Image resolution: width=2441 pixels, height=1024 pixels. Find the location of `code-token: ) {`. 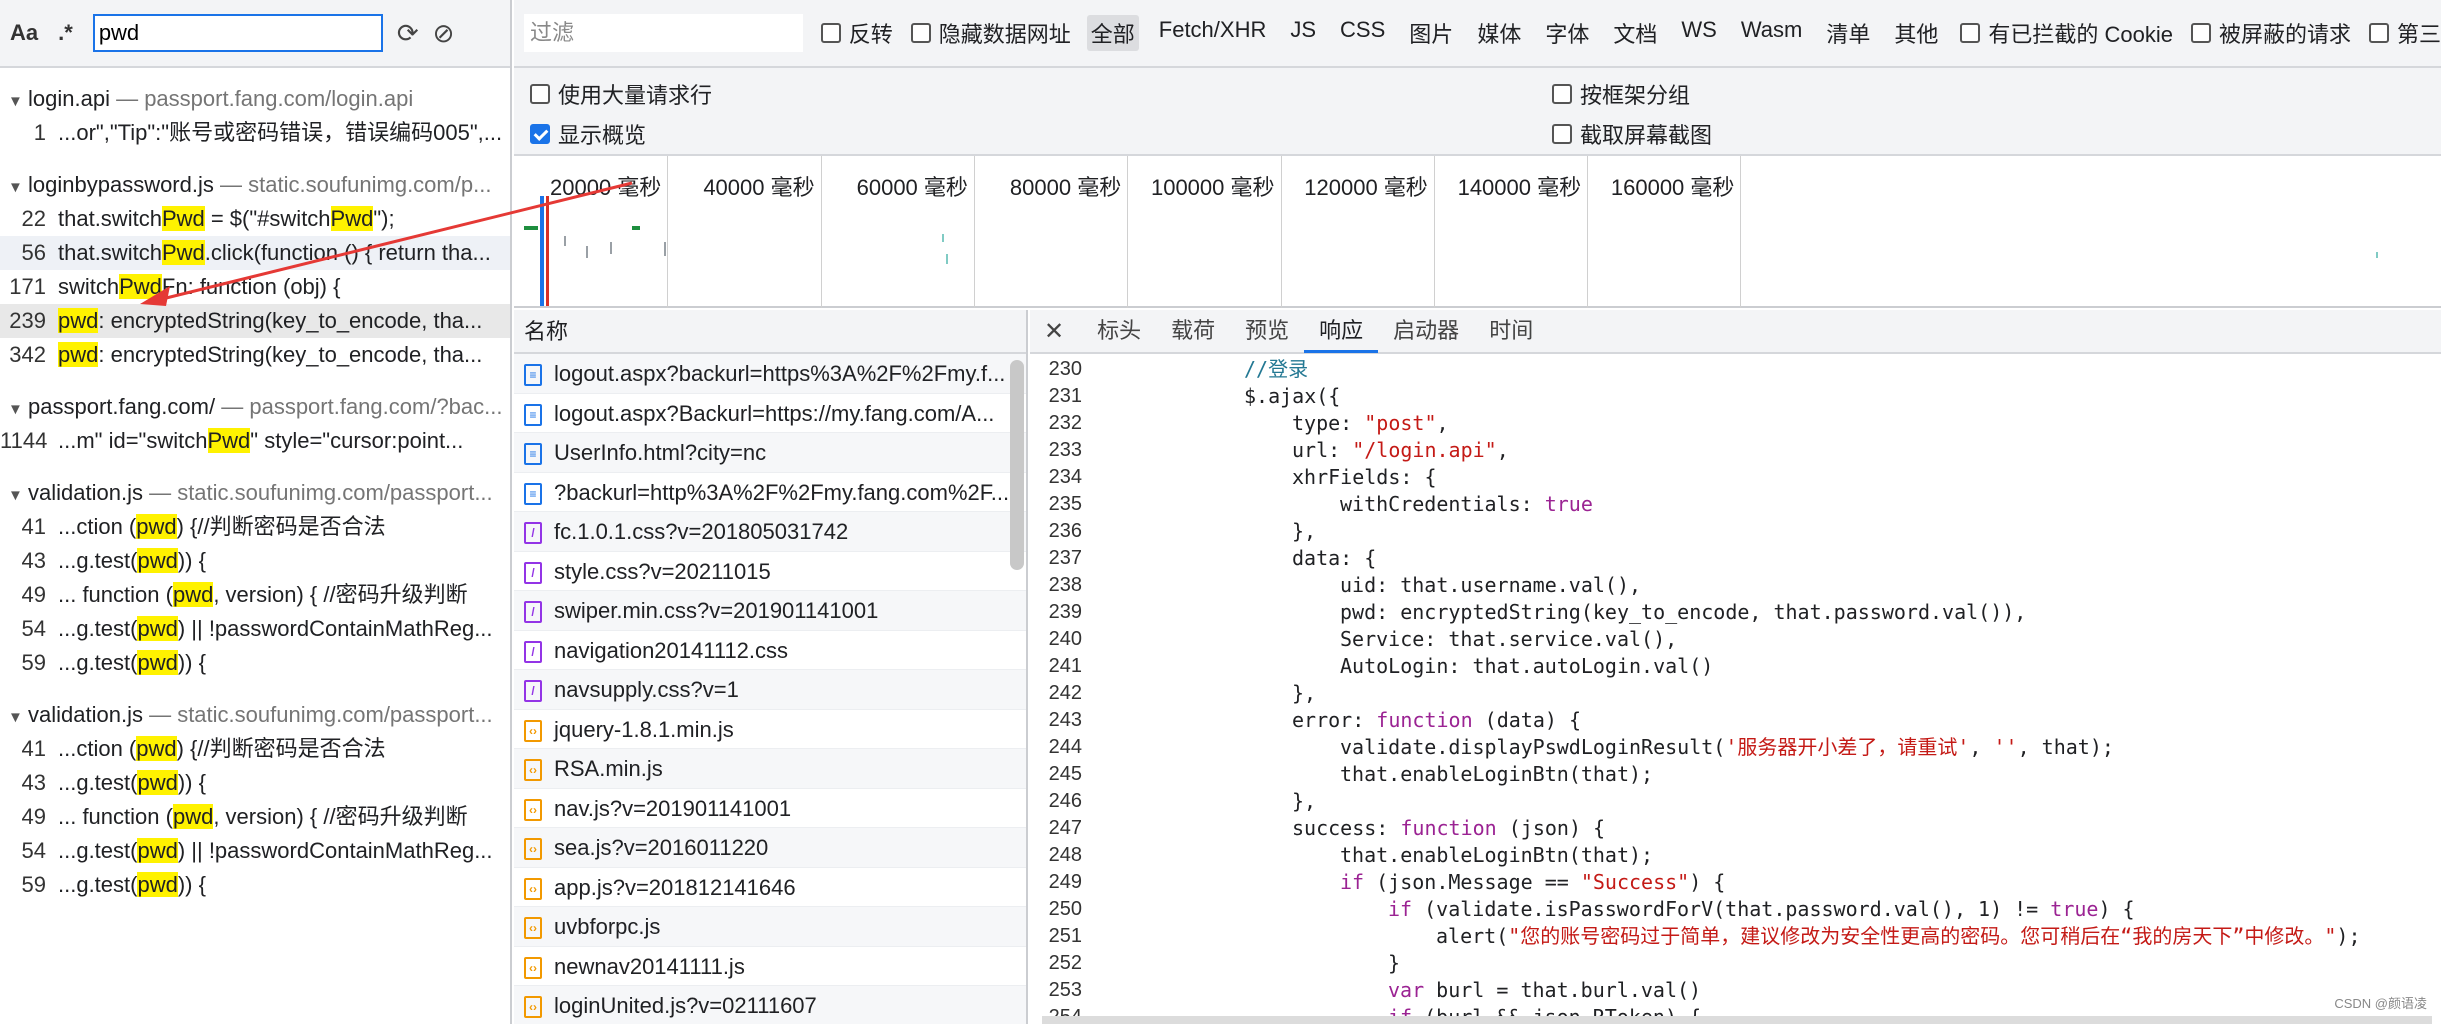

code-token: ) { is located at coordinates (2116, 909).